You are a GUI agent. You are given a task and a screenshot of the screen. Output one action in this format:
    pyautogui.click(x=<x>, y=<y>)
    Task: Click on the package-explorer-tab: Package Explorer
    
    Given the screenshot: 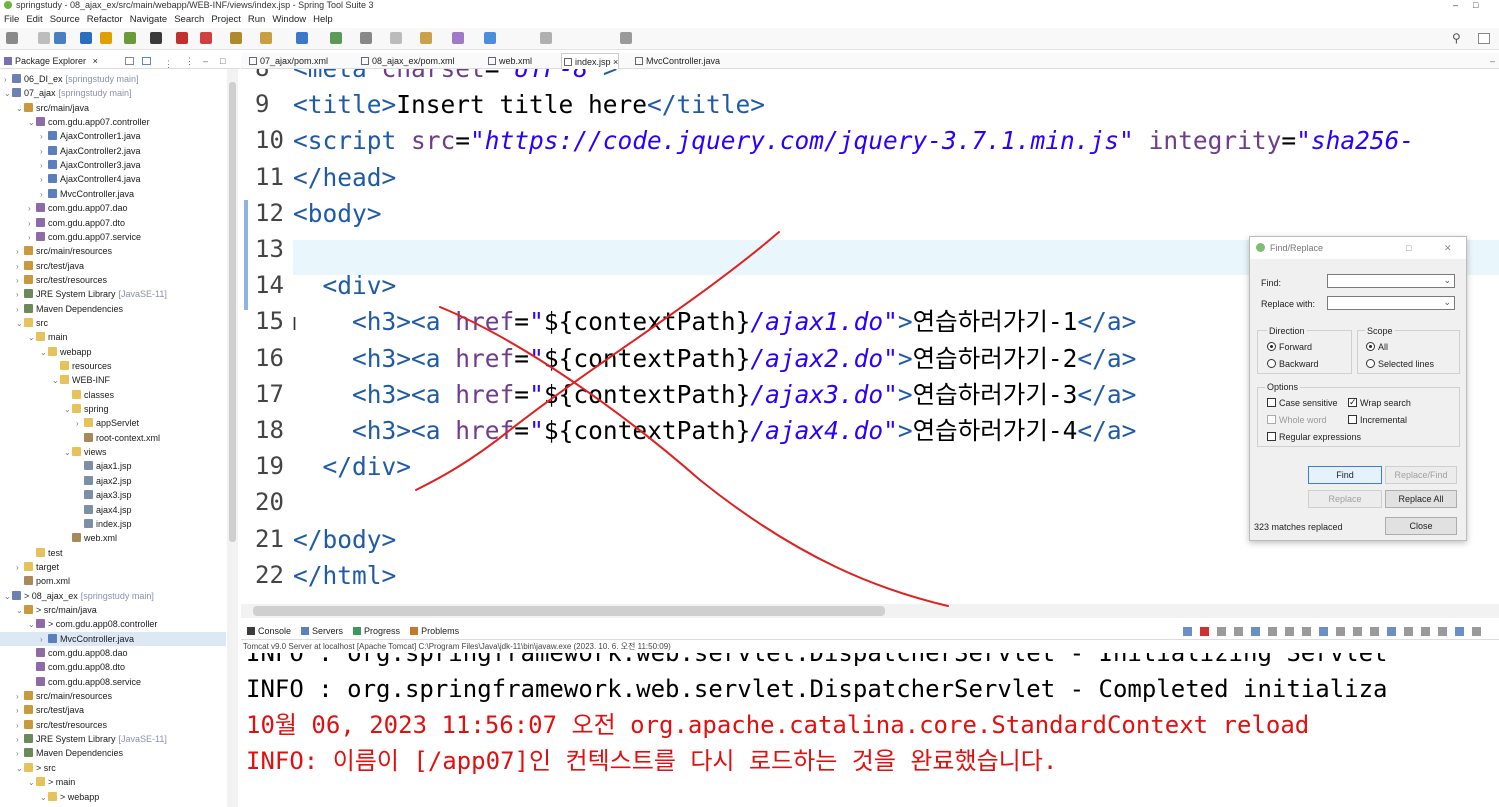 What is the action you would take?
    pyautogui.click(x=50, y=61)
    